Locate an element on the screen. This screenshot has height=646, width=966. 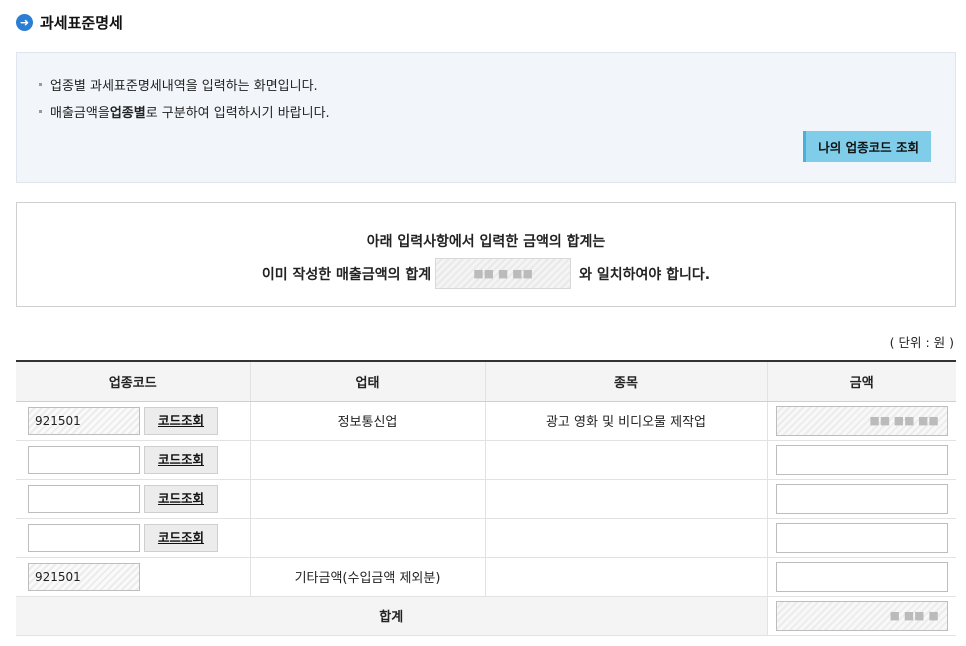
other-amount-input is located at coordinates (861, 576).